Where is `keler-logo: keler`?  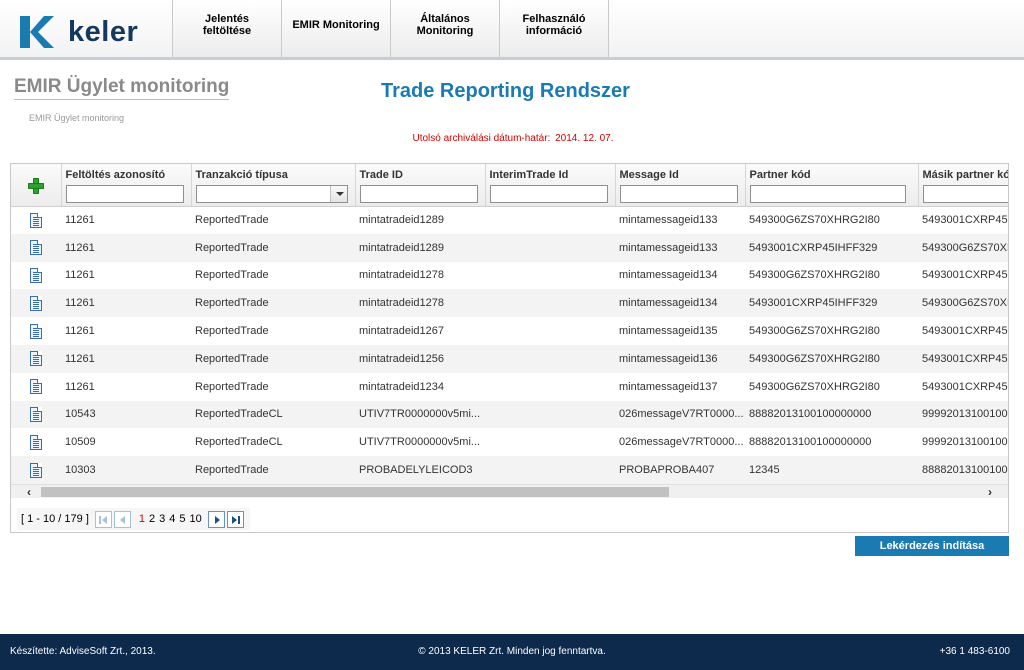 keler-logo: keler is located at coordinates (81, 32).